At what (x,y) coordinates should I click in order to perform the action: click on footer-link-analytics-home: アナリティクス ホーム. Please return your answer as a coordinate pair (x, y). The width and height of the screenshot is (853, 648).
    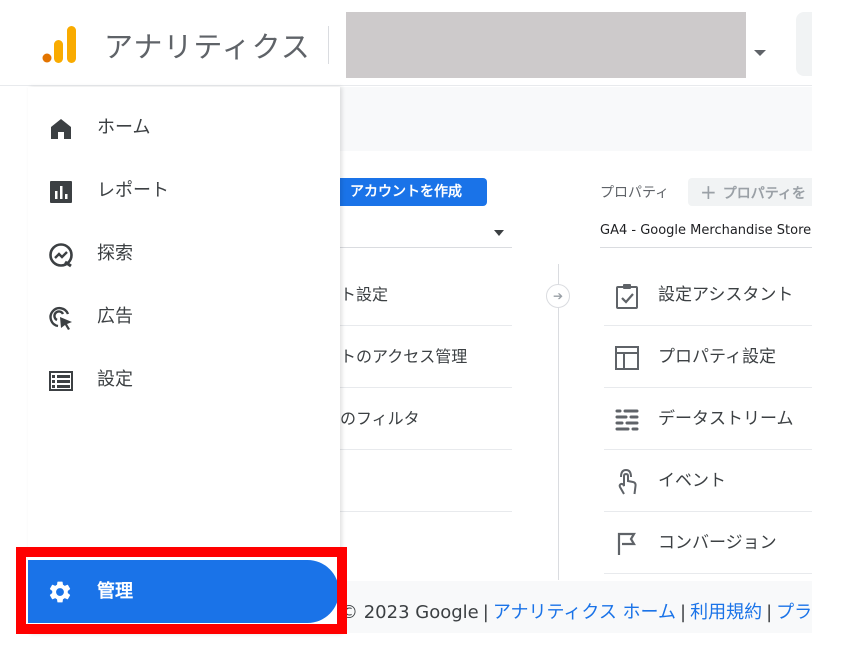
    Looking at the image, I should click on (584, 612).